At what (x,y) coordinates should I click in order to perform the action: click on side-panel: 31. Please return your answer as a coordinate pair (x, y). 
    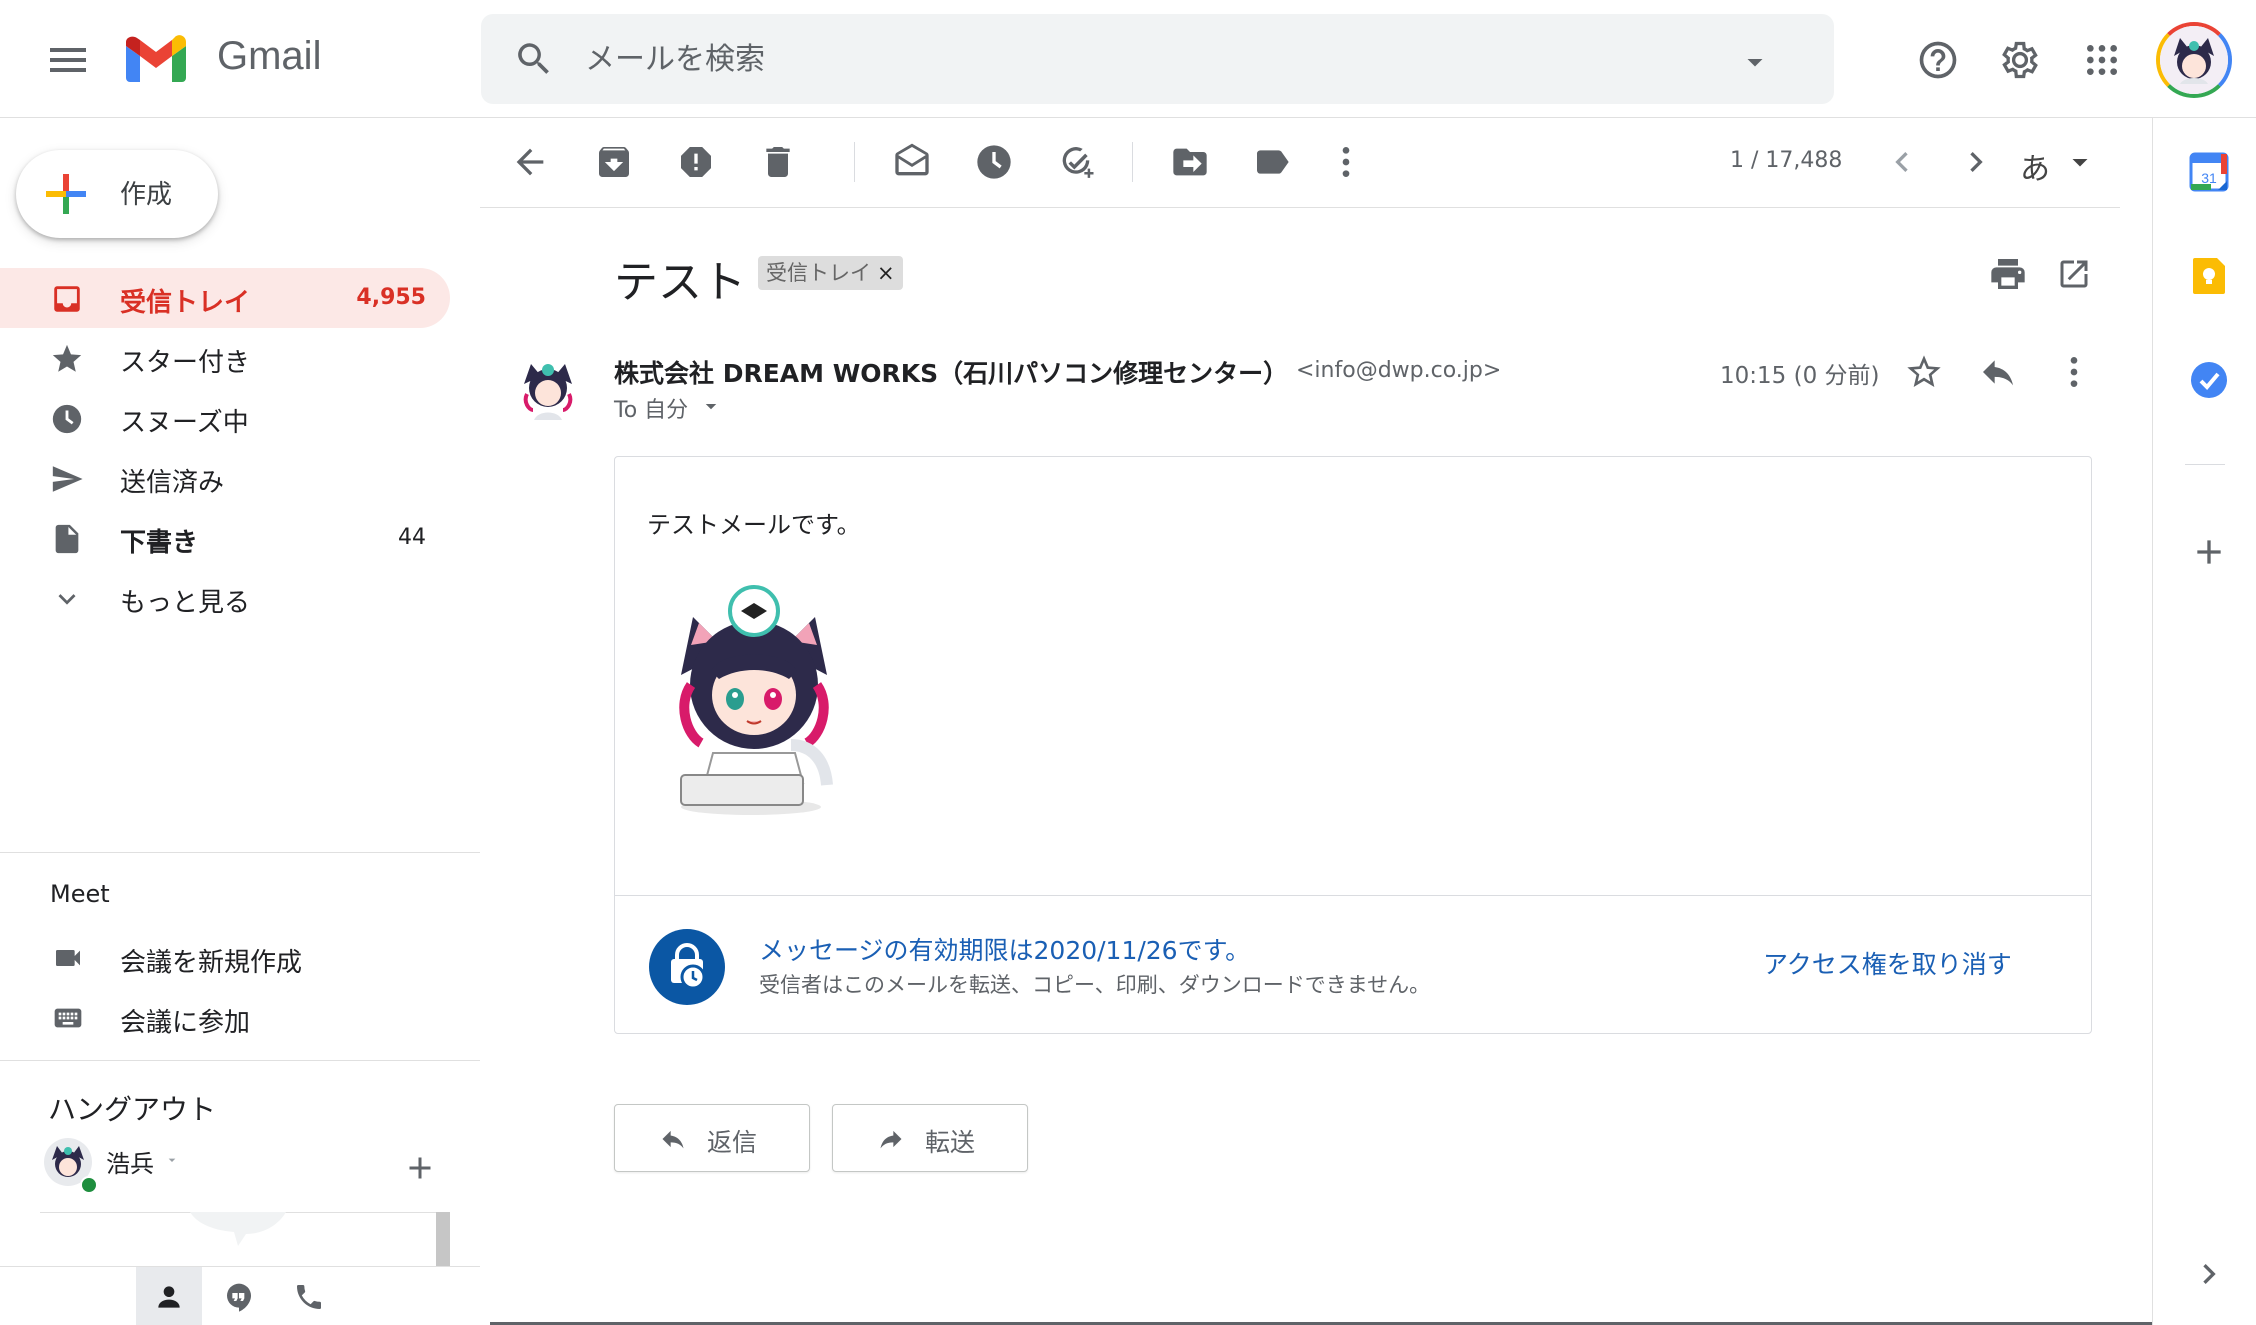
    Looking at the image, I should click on (2204, 721).